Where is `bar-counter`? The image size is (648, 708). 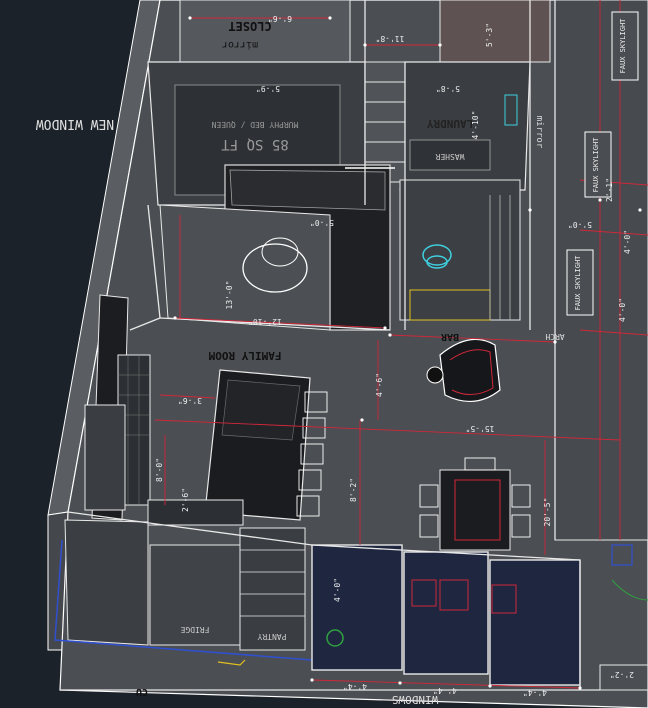 bar-counter is located at coordinates (460, 250).